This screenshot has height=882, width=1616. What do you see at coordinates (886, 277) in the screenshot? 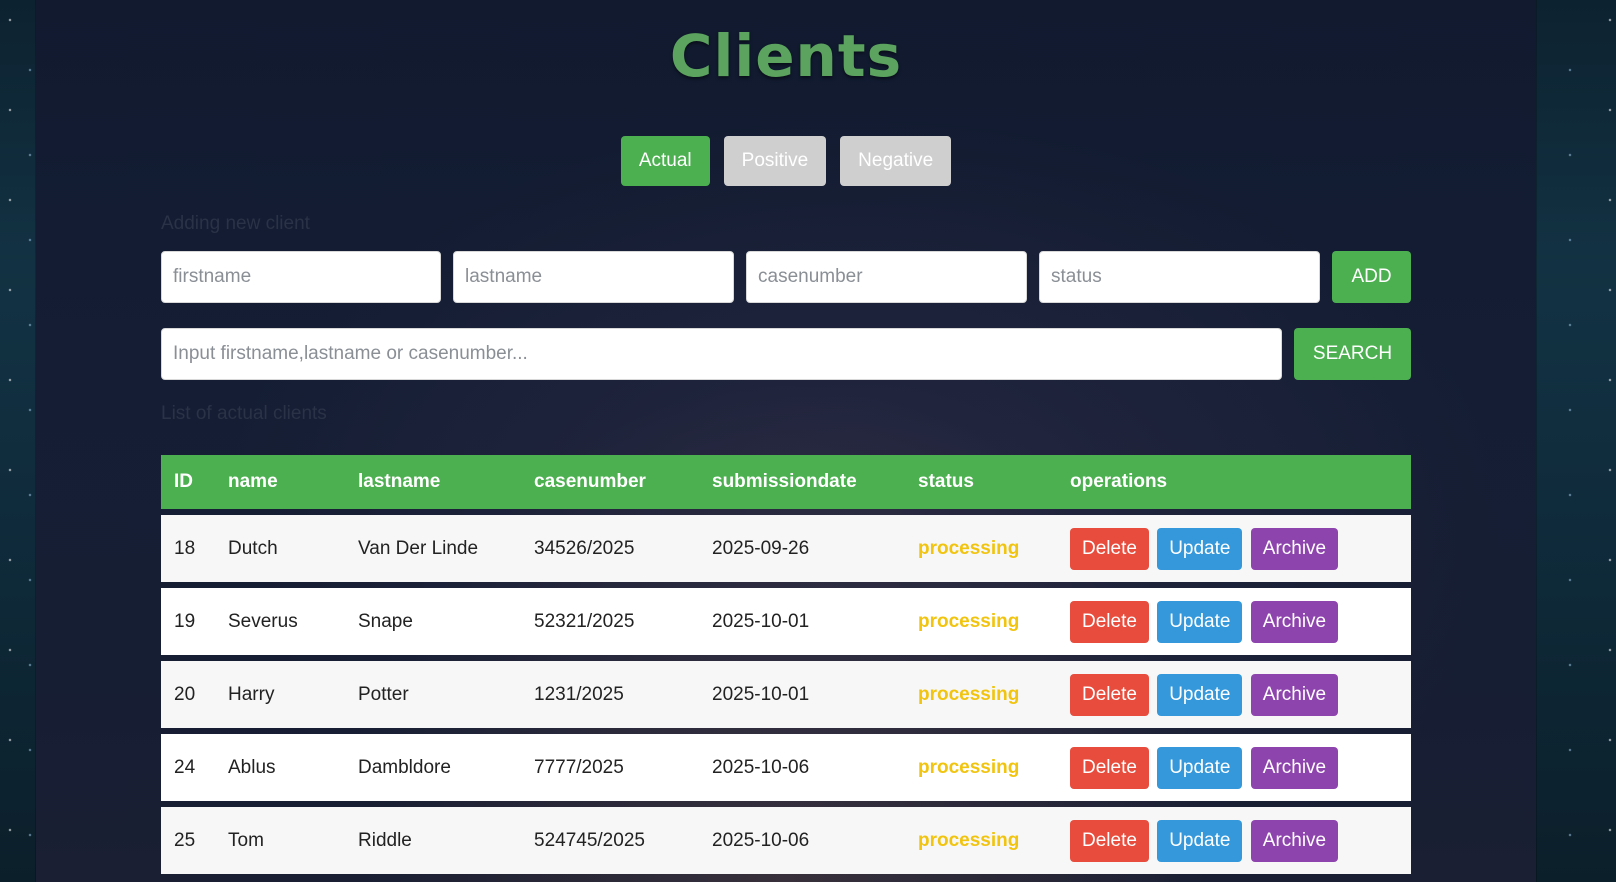
I see `casenumber-input` at bounding box center [886, 277].